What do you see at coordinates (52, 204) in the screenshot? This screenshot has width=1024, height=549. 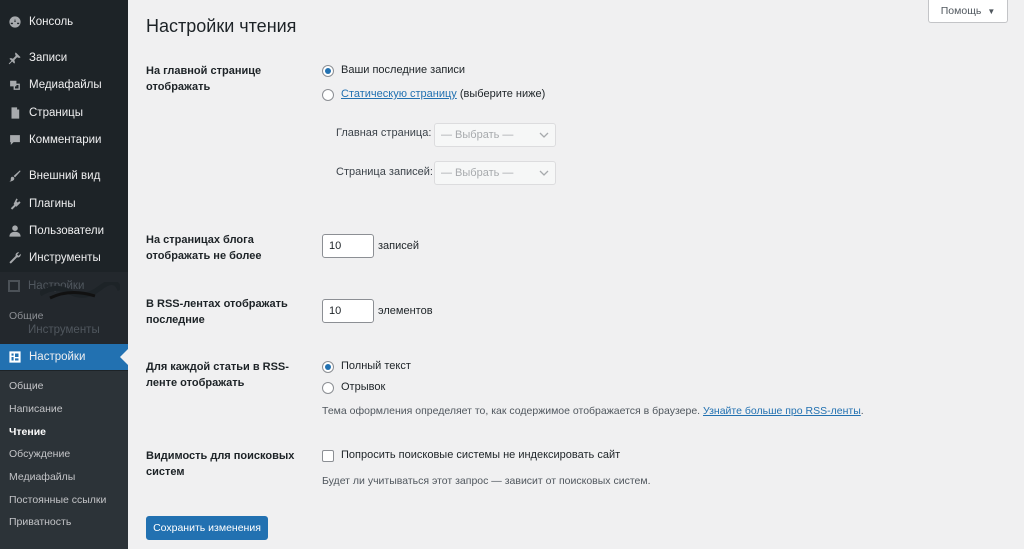 I see `menu-label: Плагины` at bounding box center [52, 204].